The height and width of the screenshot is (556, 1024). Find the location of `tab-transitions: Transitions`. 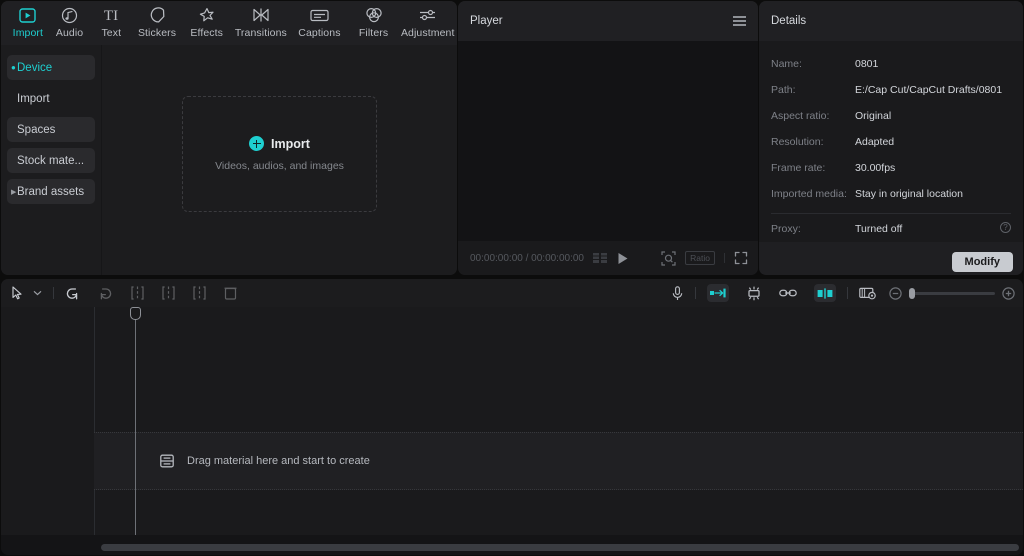

tab-transitions: Transitions is located at coordinates (261, 22).